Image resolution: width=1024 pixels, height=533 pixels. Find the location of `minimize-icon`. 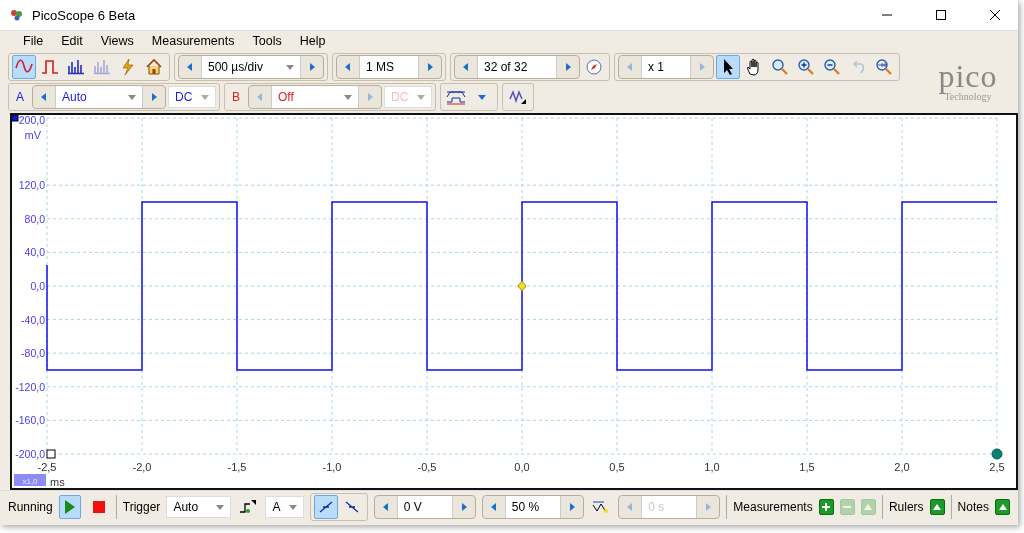

minimize-icon is located at coordinates (887, 15).